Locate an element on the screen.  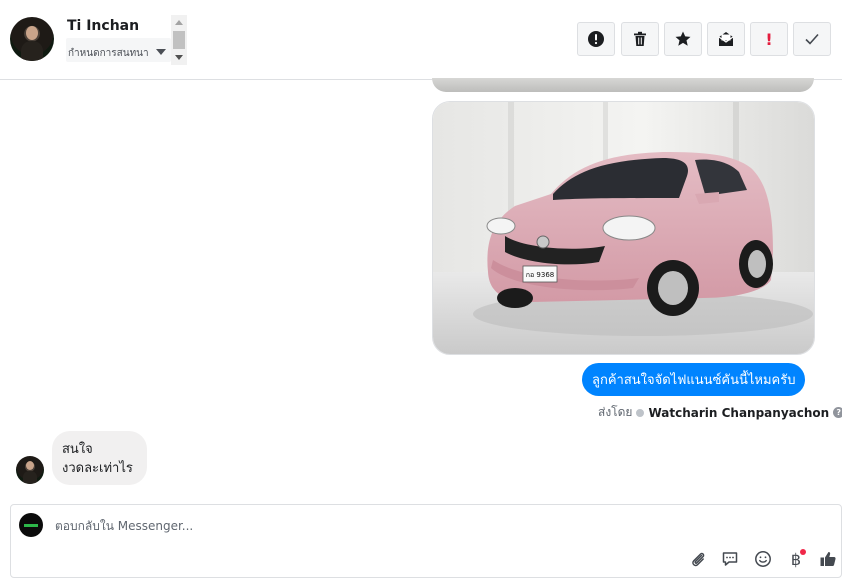
contact-avatar is located at coordinates (32, 39).